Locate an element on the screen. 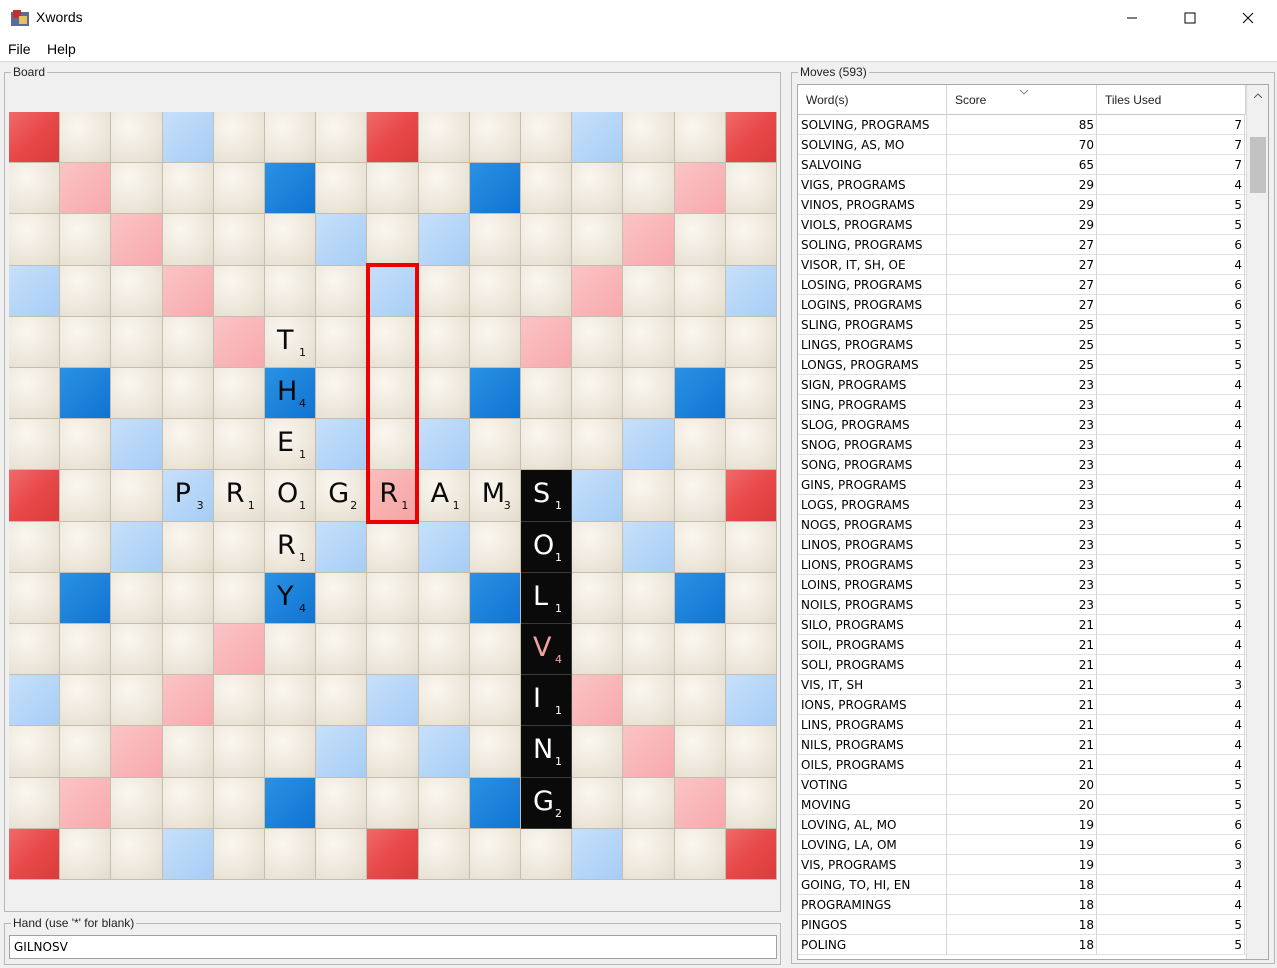  column-header-tiles: Tiles Used is located at coordinates (1171, 100).